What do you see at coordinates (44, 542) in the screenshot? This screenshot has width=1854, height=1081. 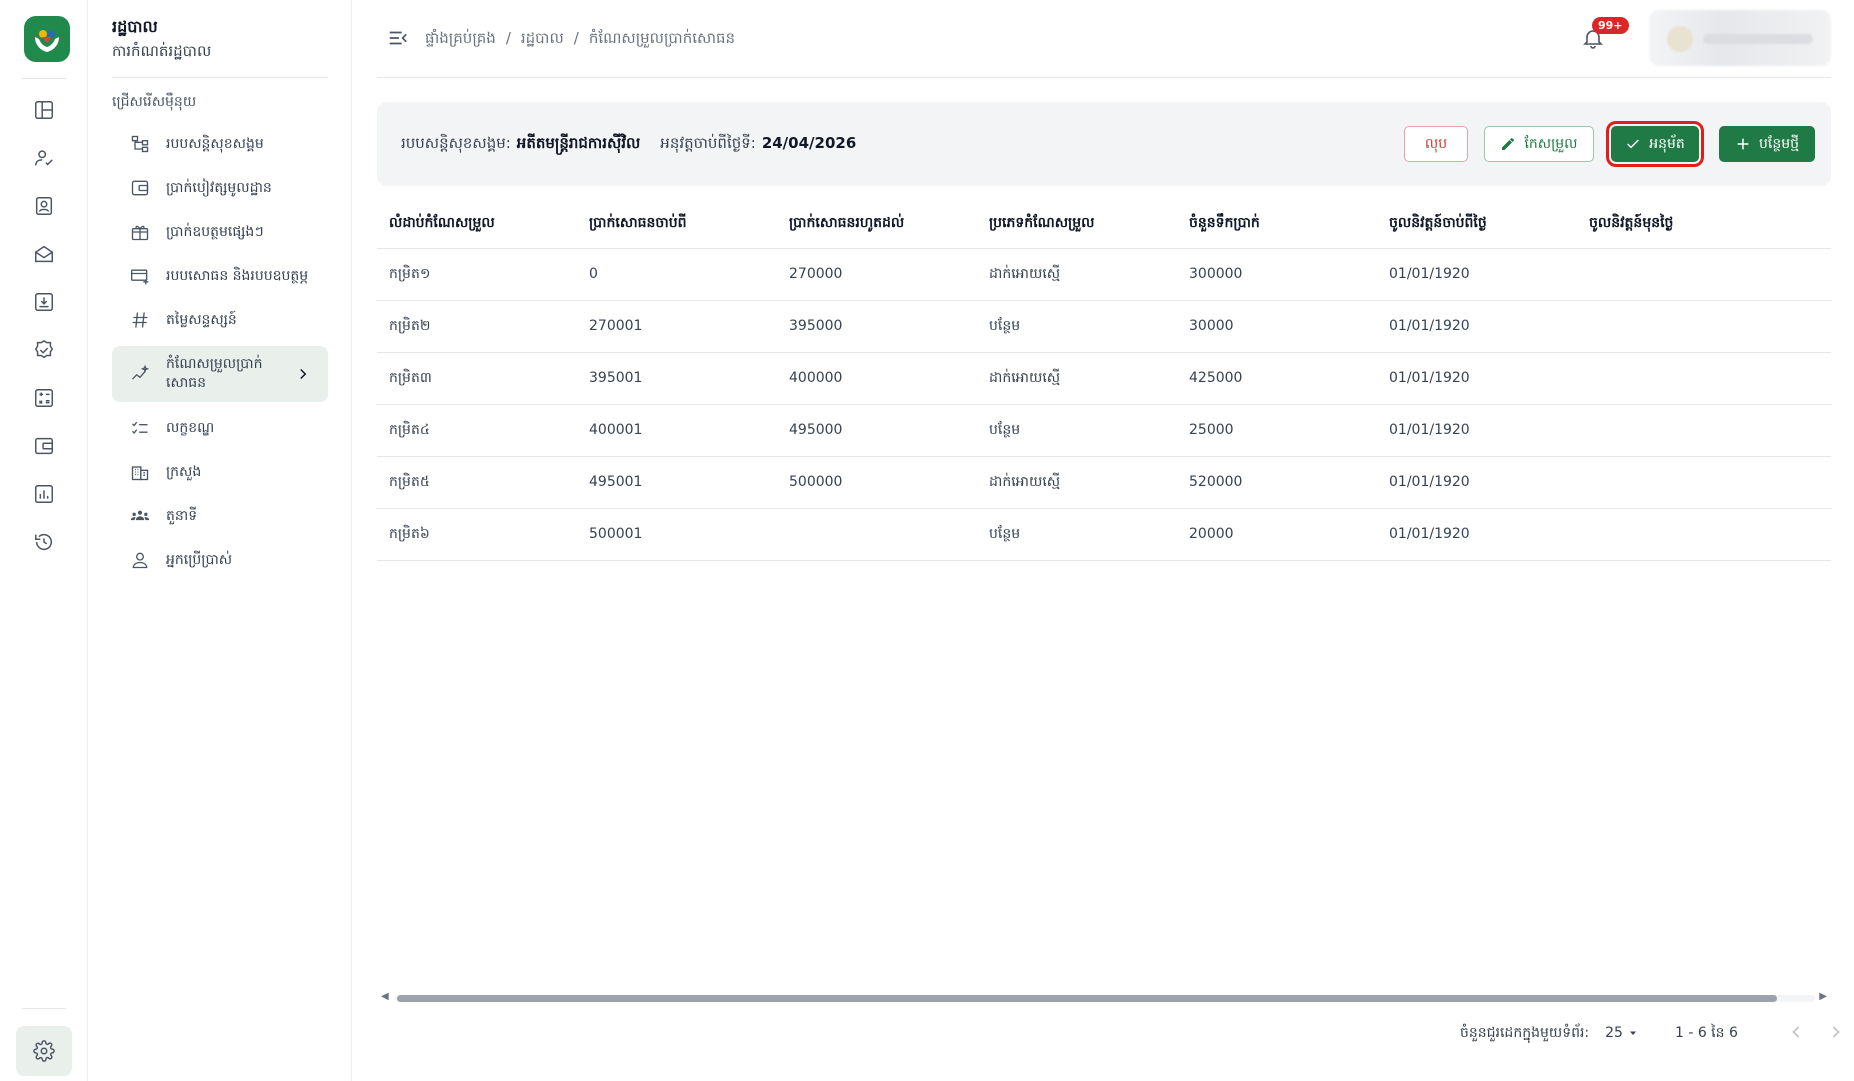 I see `history-icon` at bounding box center [44, 542].